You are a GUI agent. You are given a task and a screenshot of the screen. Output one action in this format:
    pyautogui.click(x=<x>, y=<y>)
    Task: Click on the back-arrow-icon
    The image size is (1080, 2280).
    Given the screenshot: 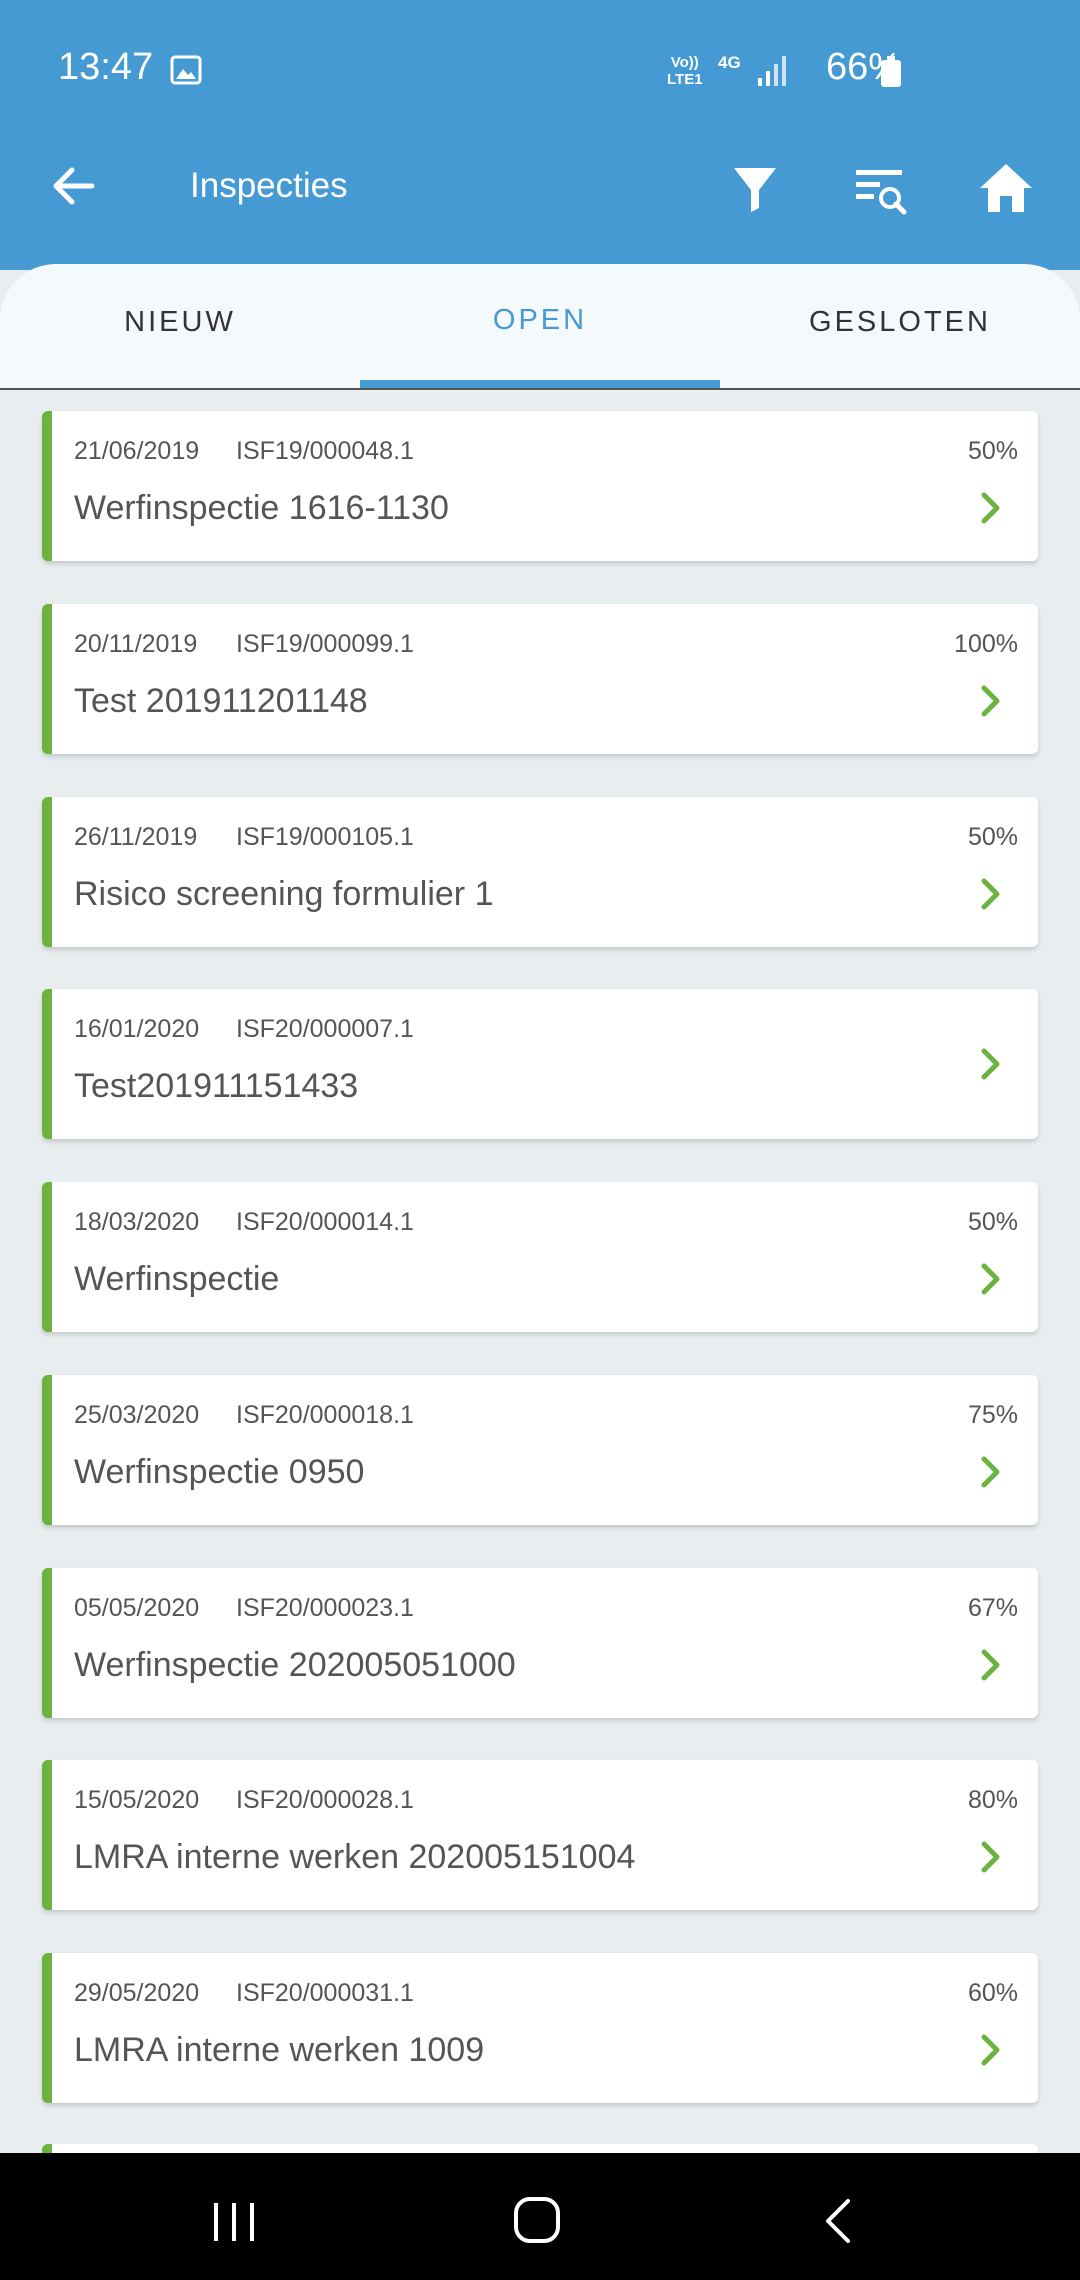 What is the action you would take?
    pyautogui.click(x=74, y=186)
    